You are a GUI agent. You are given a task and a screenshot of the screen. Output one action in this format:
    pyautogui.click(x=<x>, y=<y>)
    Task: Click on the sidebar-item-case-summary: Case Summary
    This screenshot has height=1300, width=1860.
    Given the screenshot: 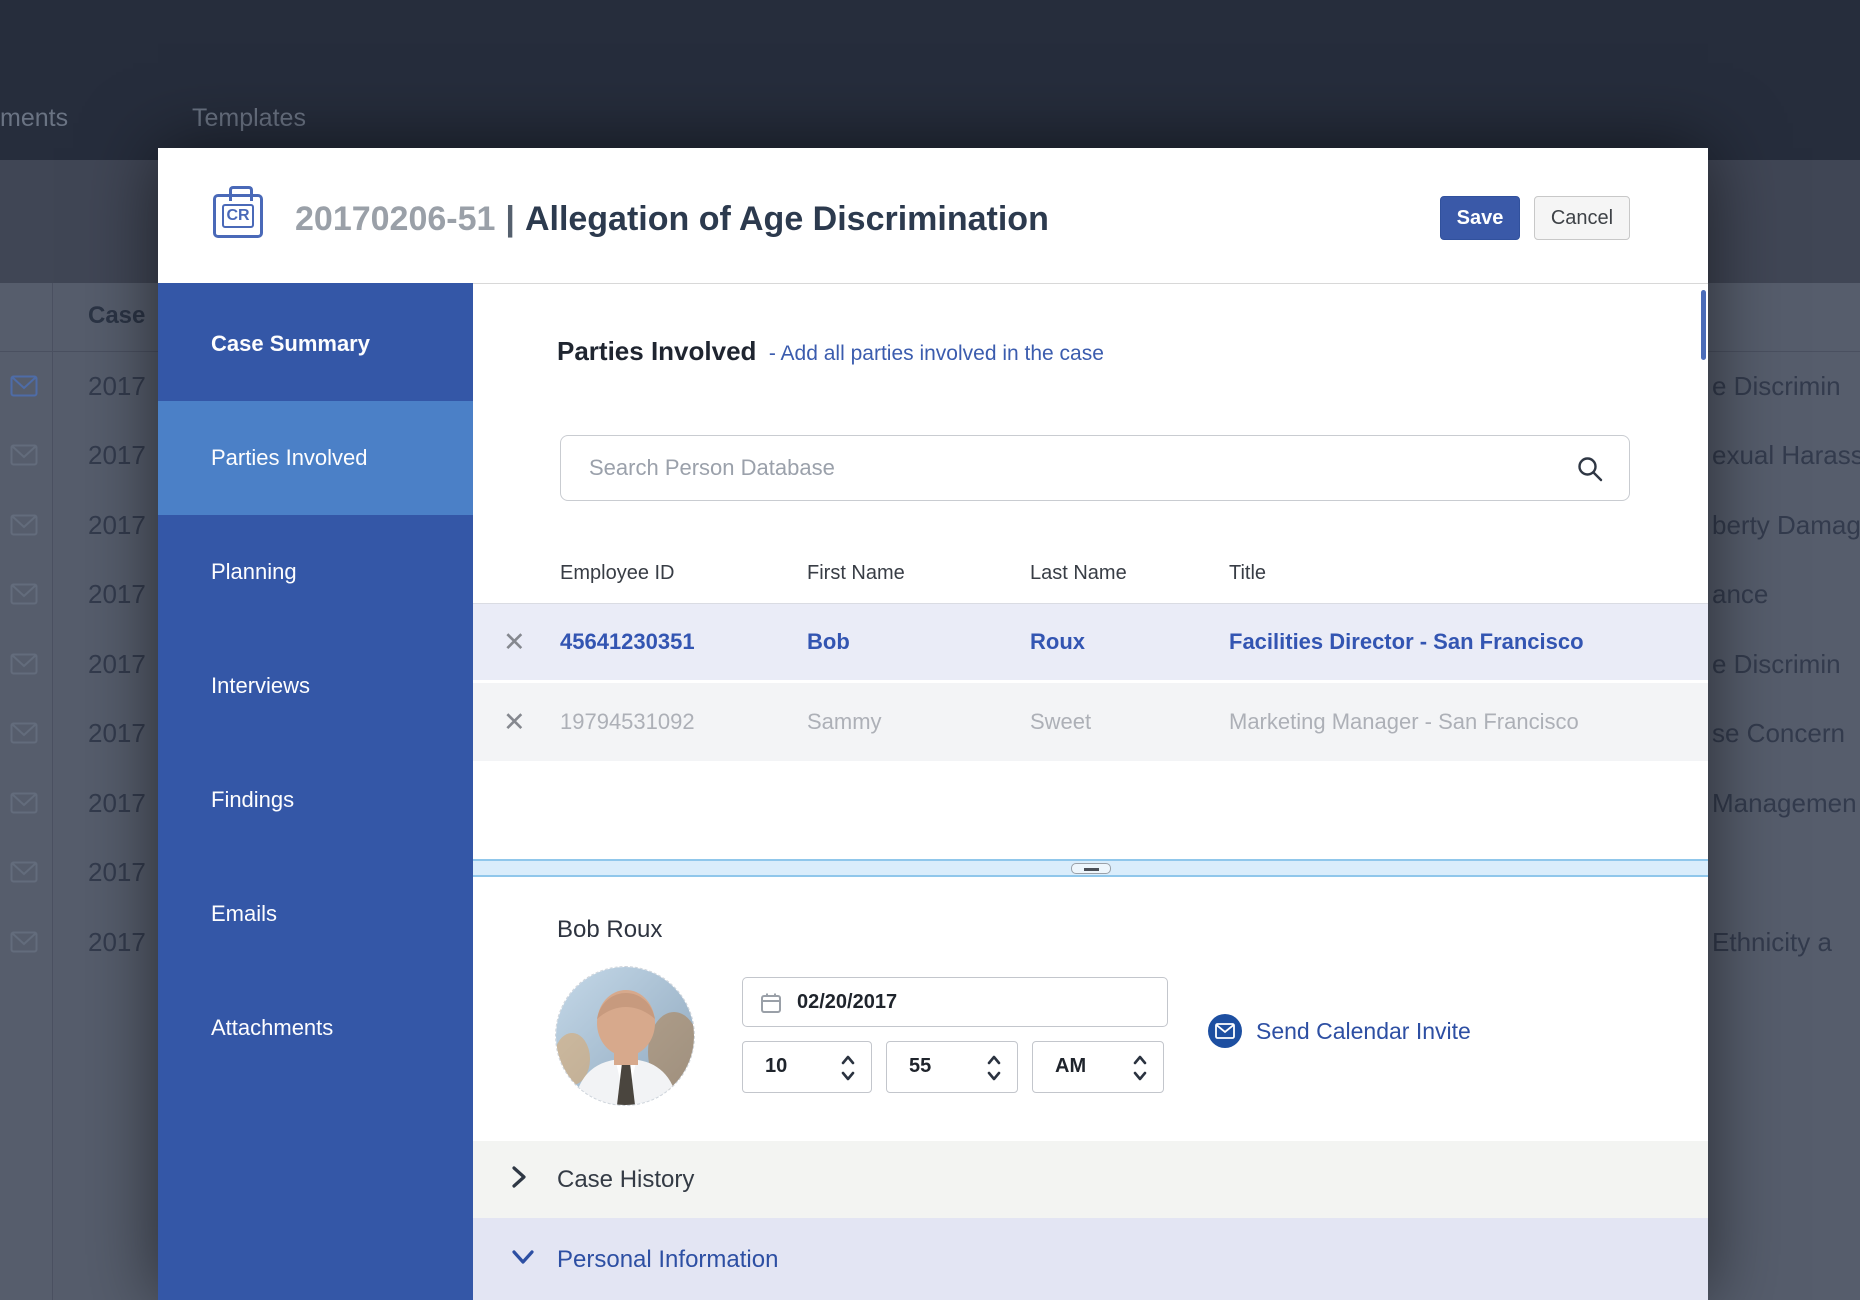 What is the action you would take?
    pyautogui.click(x=315, y=344)
    